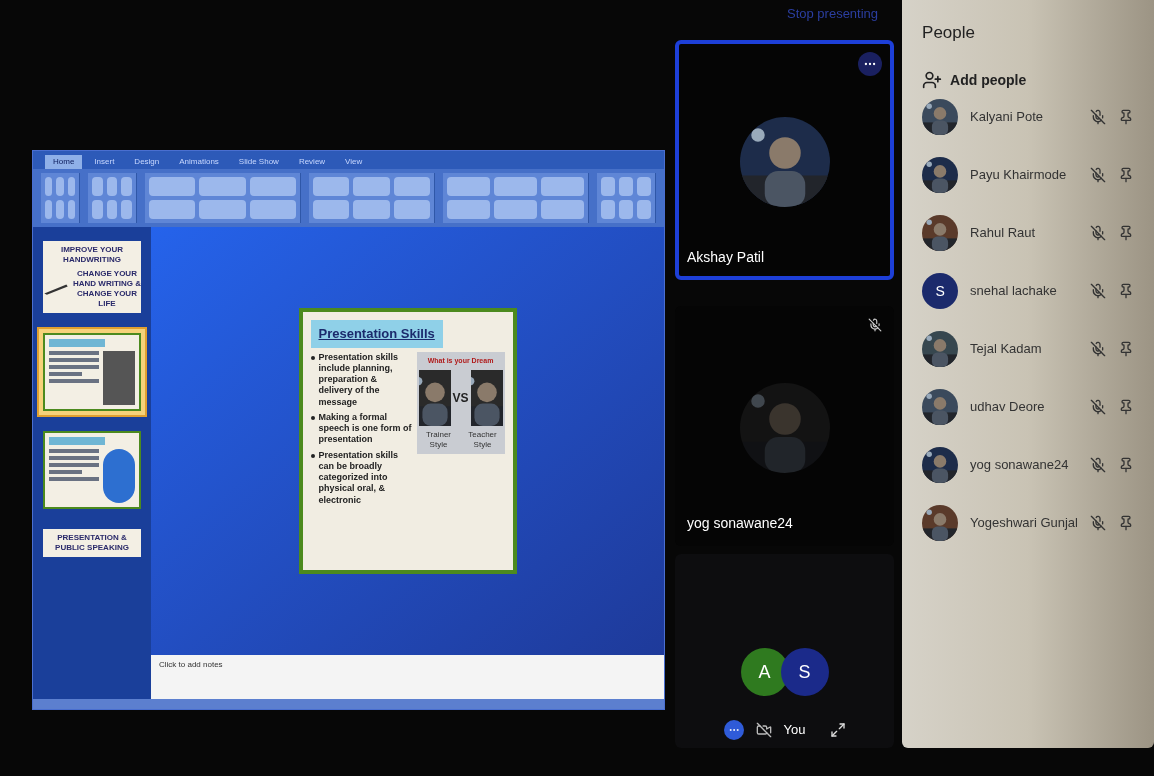 Image resolution: width=1154 pixels, height=776 pixels. What do you see at coordinates (482, 440) in the screenshot?
I see `image-caption: Teacher Style` at bounding box center [482, 440].